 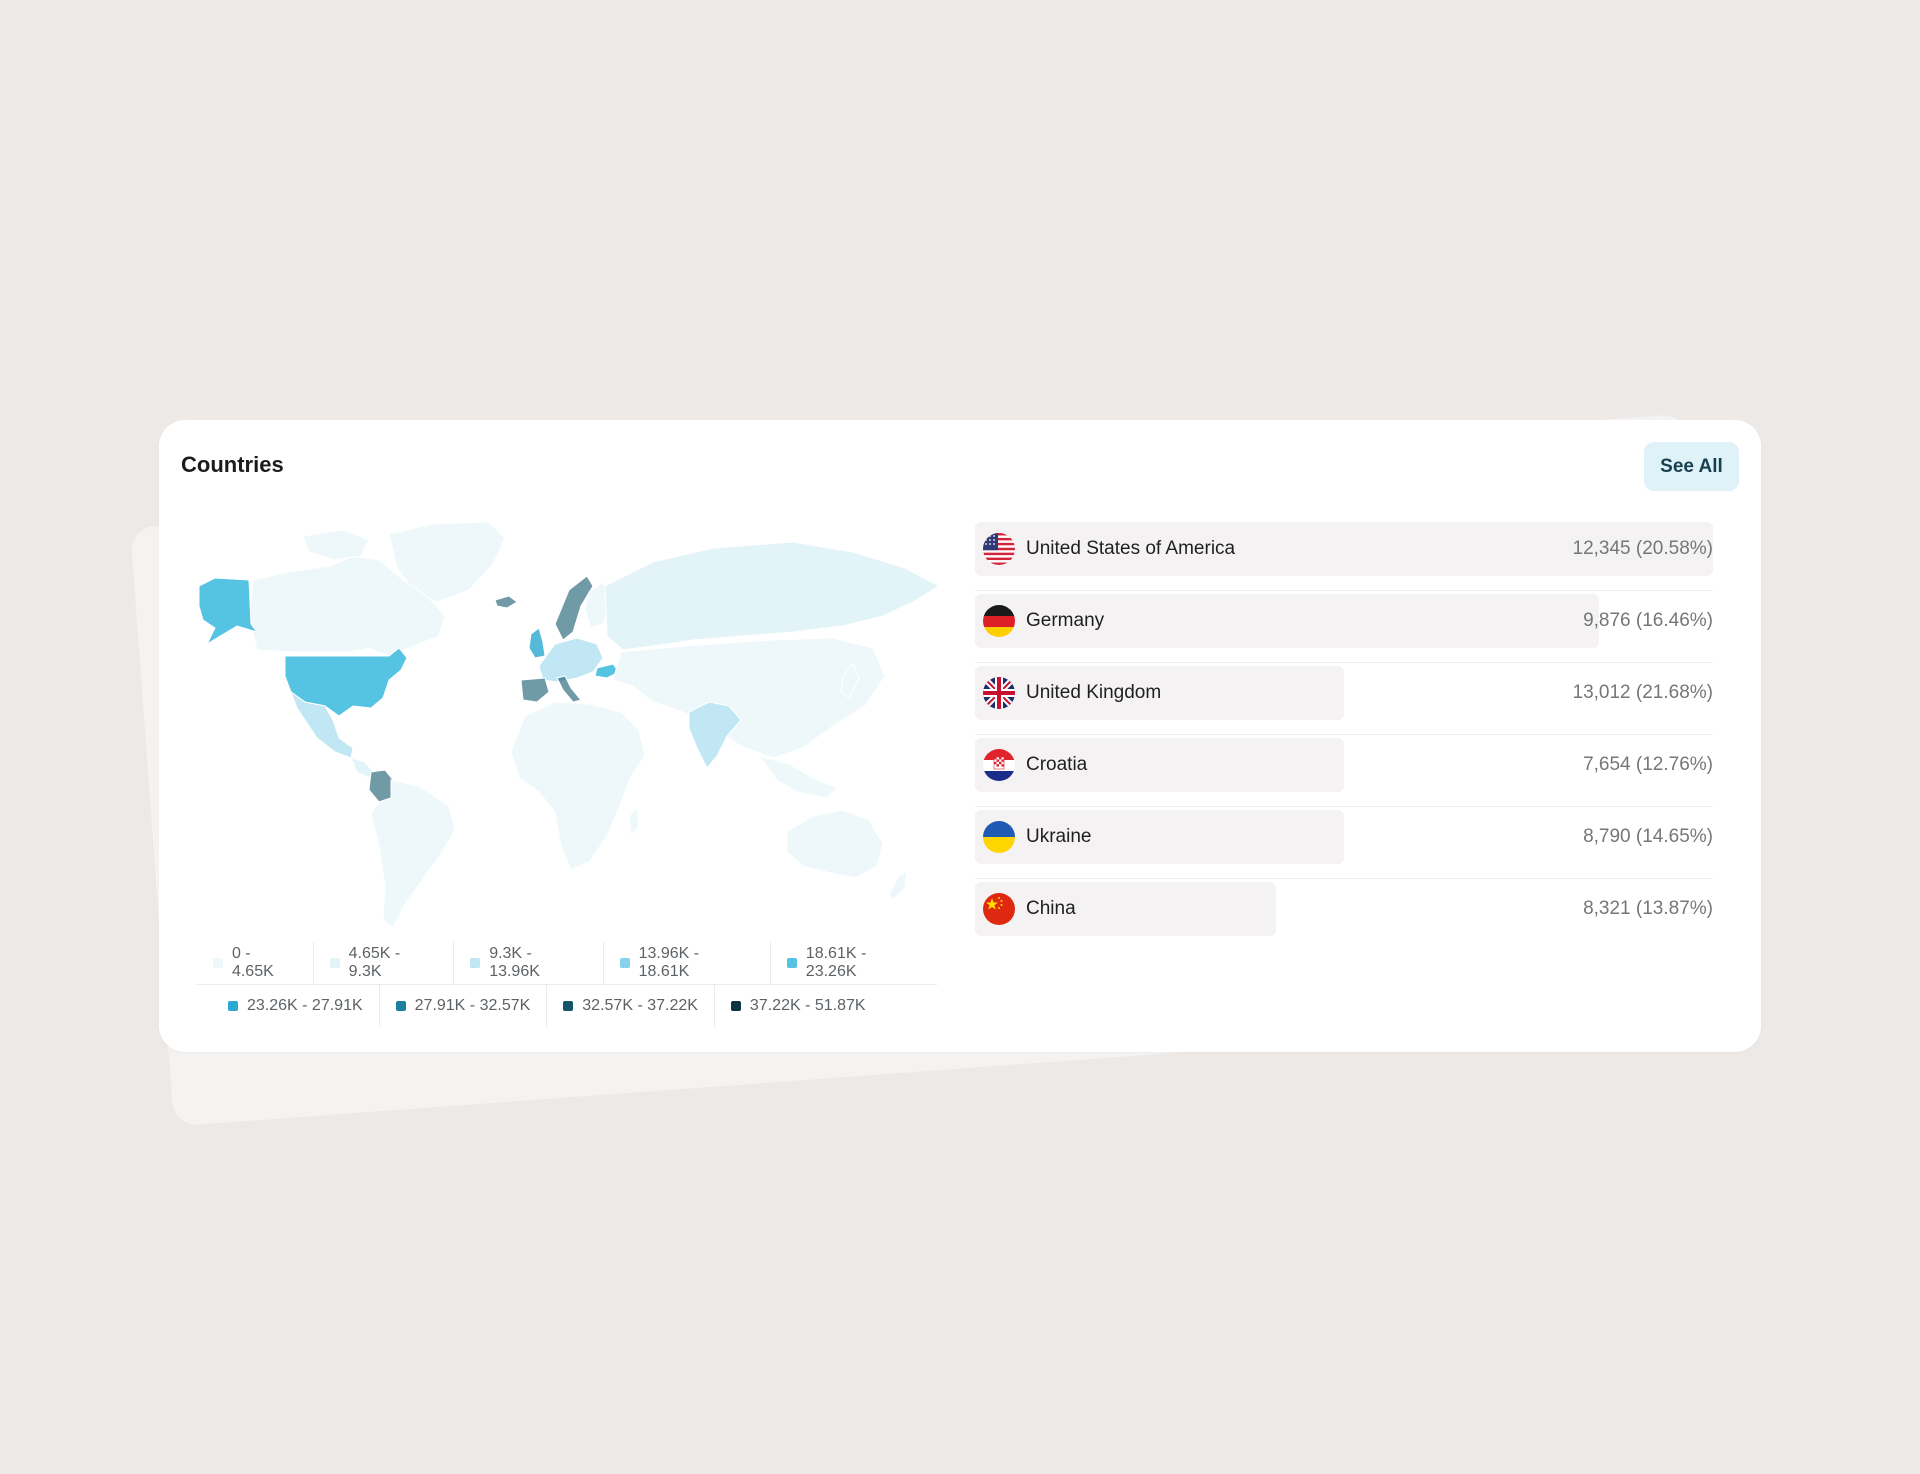 What do you see at coordinates (305, 1005) in the screenshot?
I see `legend-label: 23.26K - 27.91K` at bounding box center [305, 1005].